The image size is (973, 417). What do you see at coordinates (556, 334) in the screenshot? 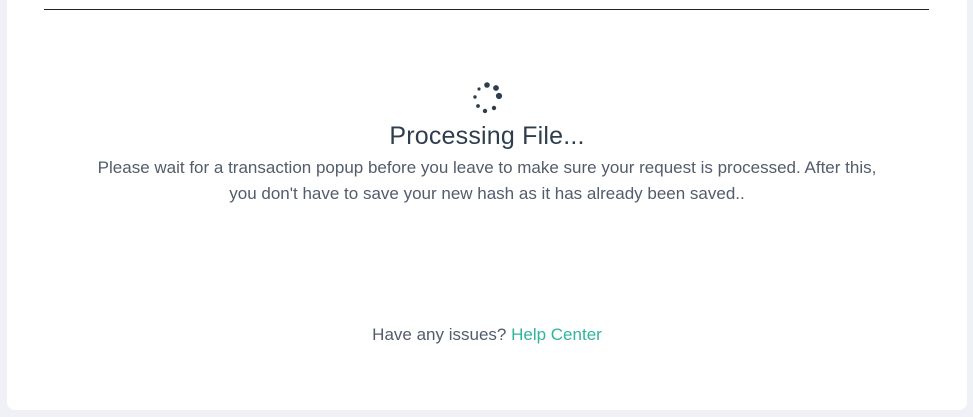
I see `help-center-link: Help Center` at bounding box center [556, 334].